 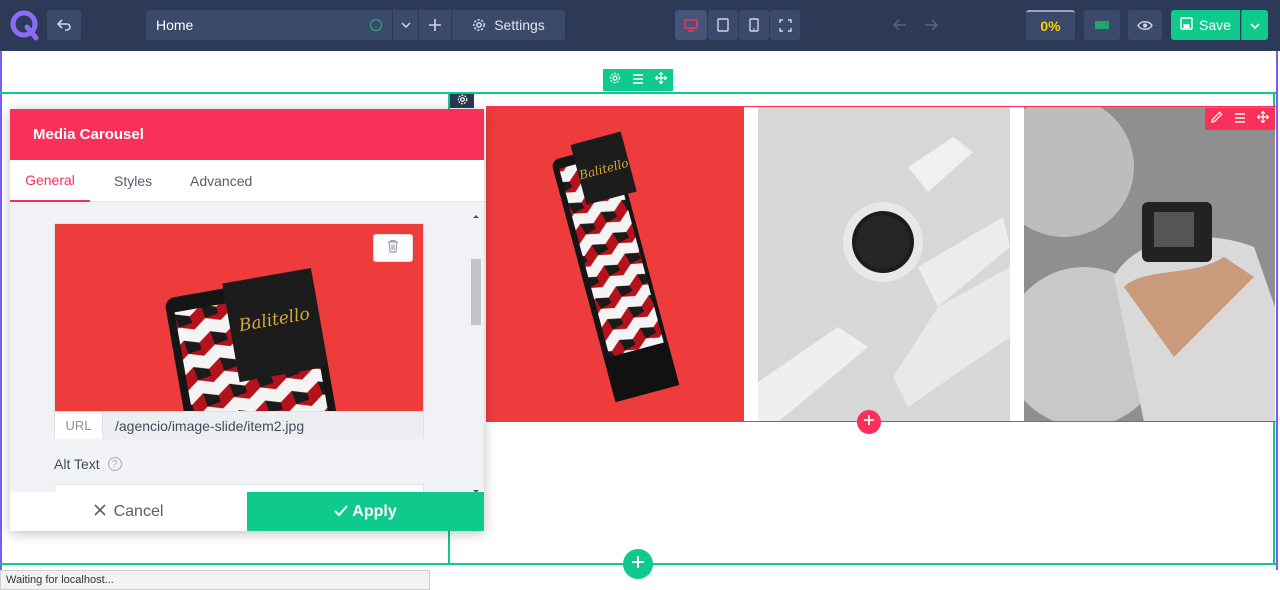 I want to click on mobile-icon, so click(x=754, y=25).